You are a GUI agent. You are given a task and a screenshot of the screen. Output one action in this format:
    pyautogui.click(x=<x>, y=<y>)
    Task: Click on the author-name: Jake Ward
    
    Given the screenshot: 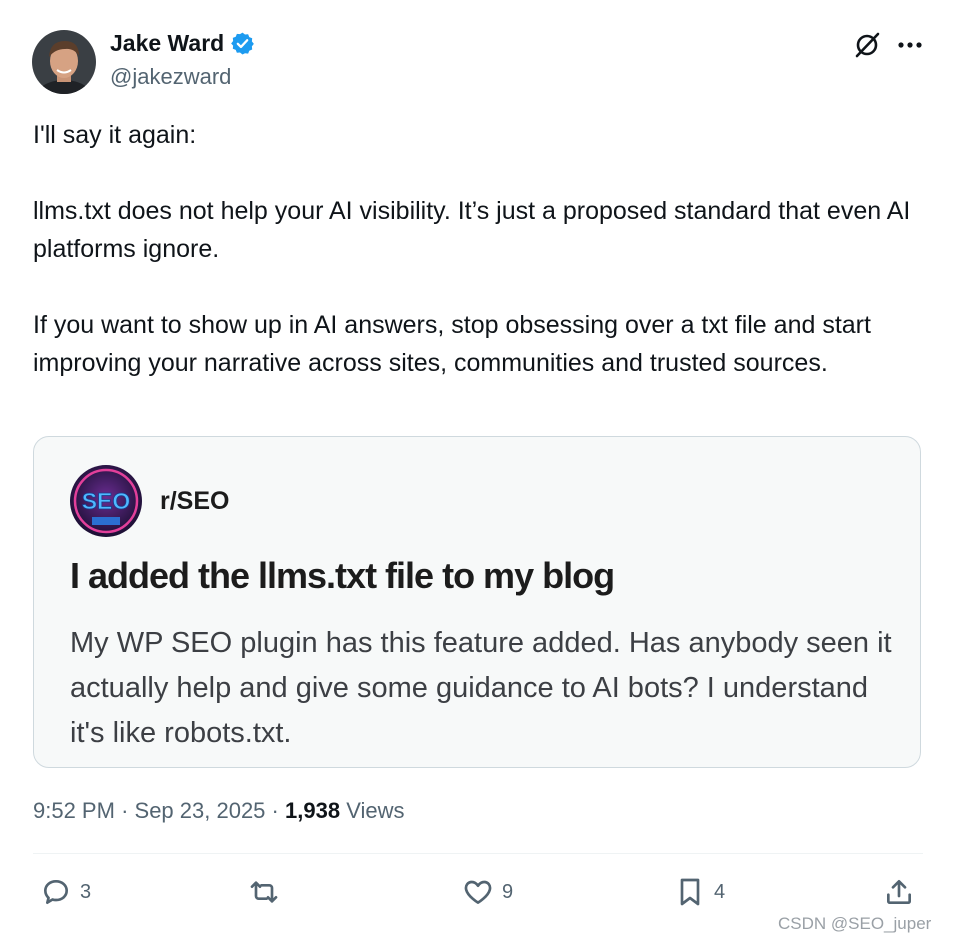 What is the action you would take?
    pyautogui.click(x=167, y=43)
    